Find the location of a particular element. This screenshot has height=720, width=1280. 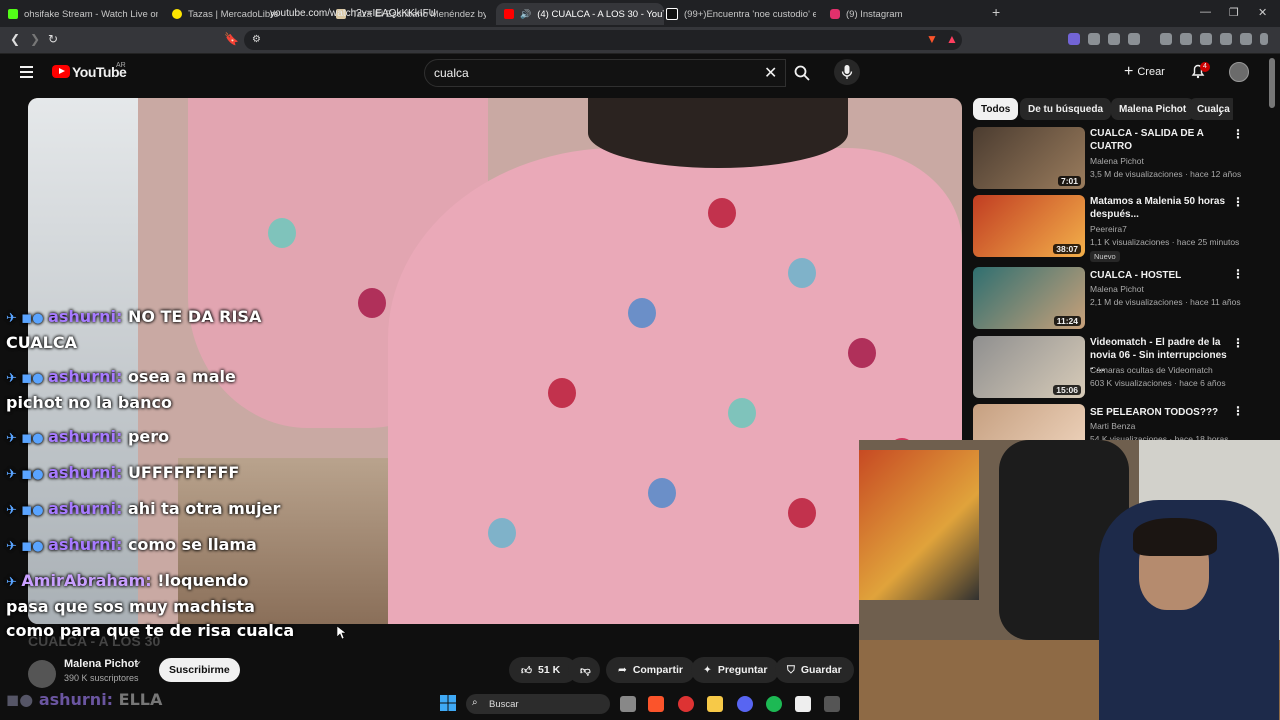

video-thumbnail: 11:24 is located at coordinates (1029, 298).